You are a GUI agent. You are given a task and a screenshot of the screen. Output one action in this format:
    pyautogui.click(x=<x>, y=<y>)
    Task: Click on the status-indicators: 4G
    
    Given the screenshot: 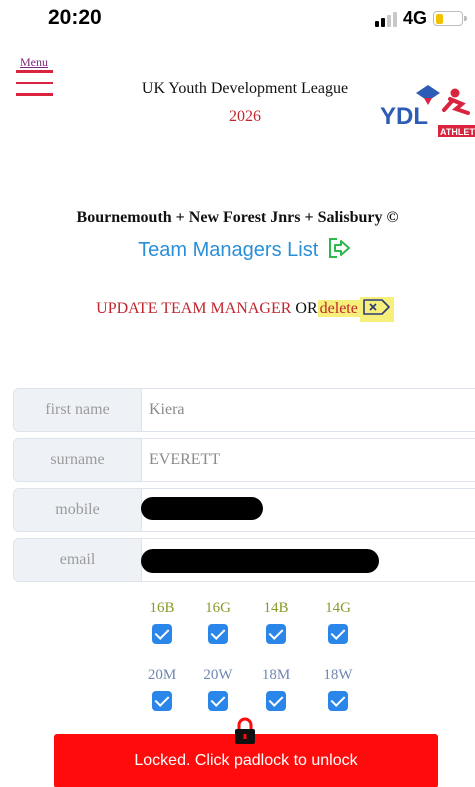 What is the action you would take?
    pyautogui.click(x=420, y=18)
    